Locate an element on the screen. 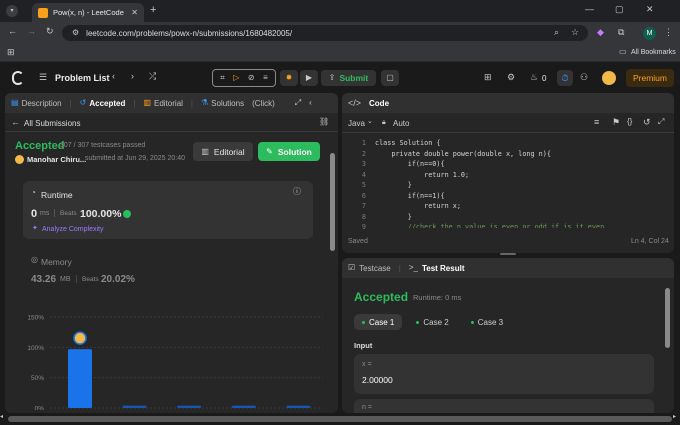 This screenshot has width=680, height=425. crop-icon: ⌗ is located at coordinates (222, 78).